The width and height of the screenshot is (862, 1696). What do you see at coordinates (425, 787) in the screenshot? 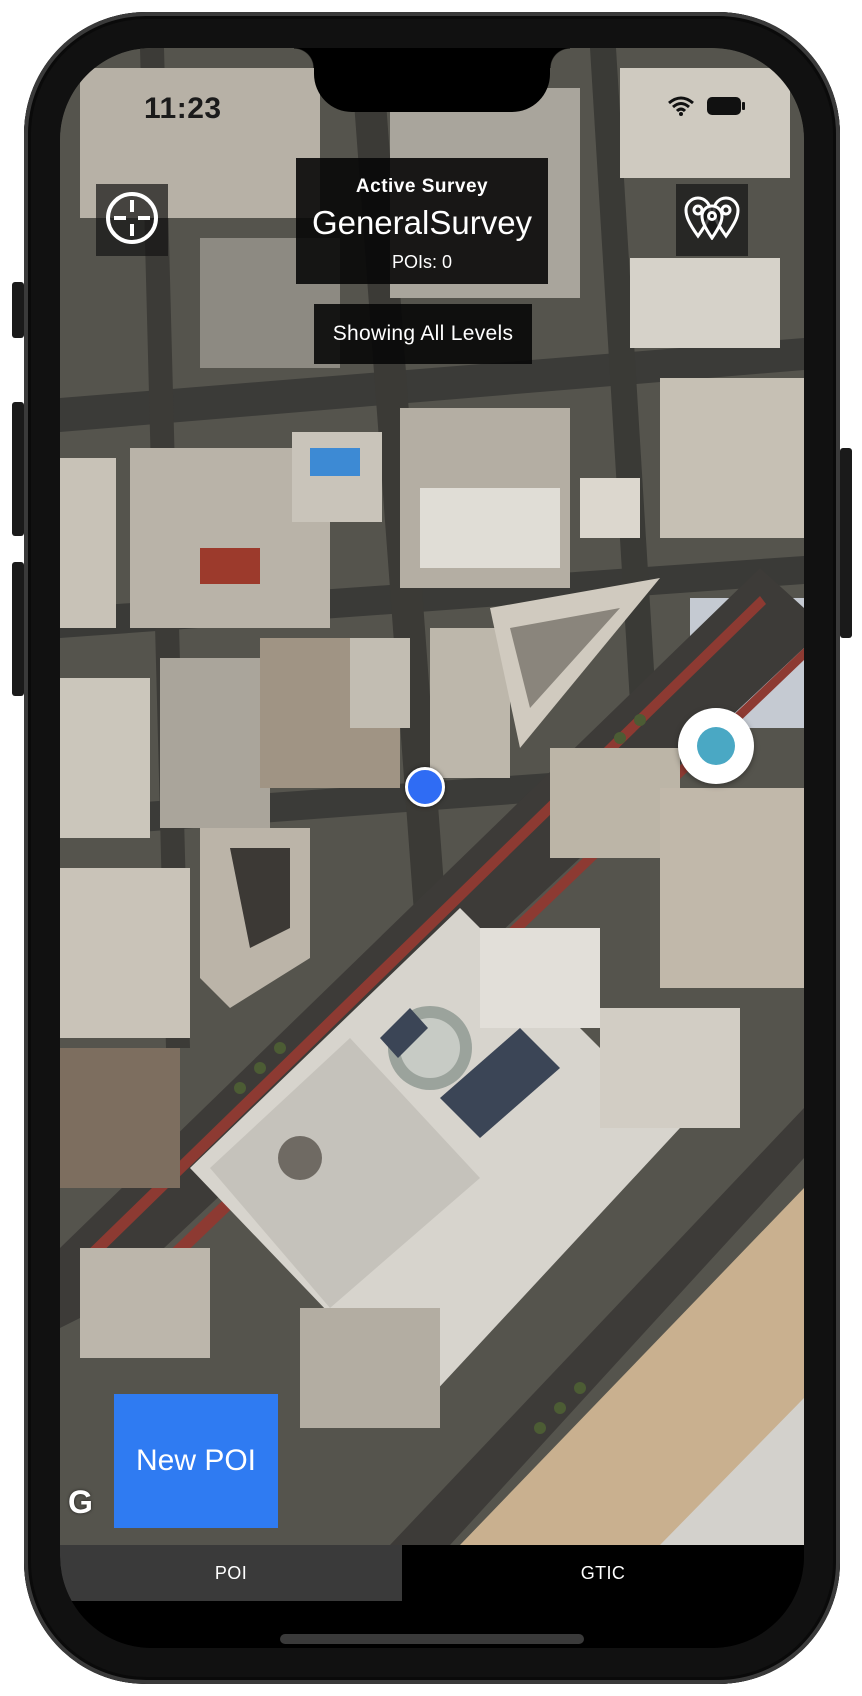
I see `current-location-dot` at bounding box center [425, 787].